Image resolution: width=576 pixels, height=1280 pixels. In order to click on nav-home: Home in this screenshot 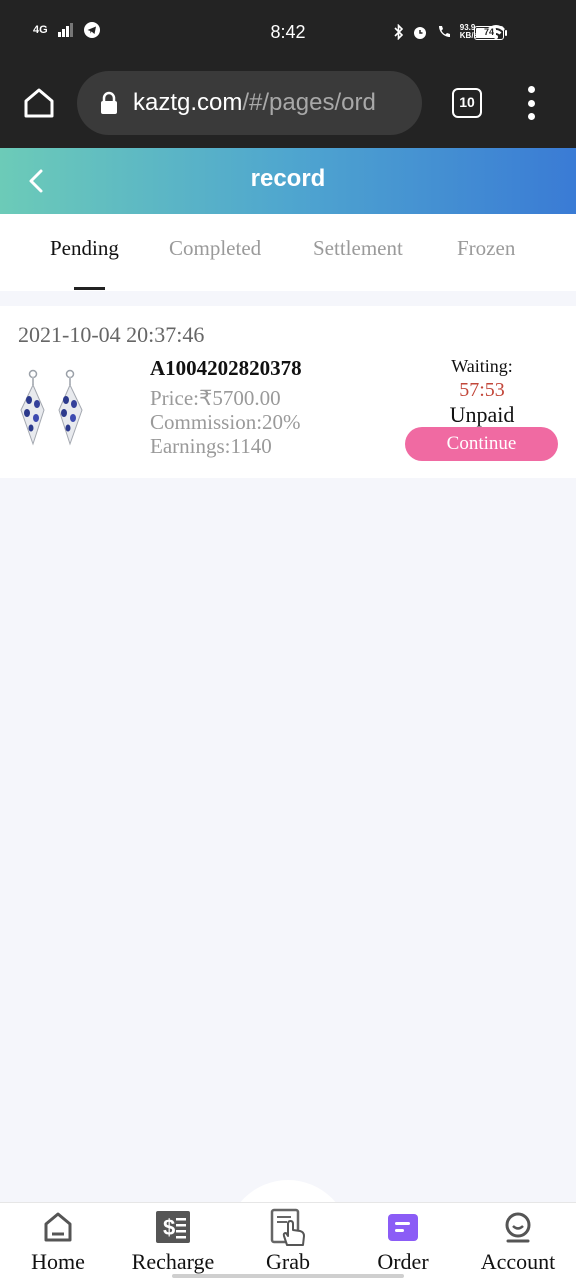, I will do `click(58, 1241)`.